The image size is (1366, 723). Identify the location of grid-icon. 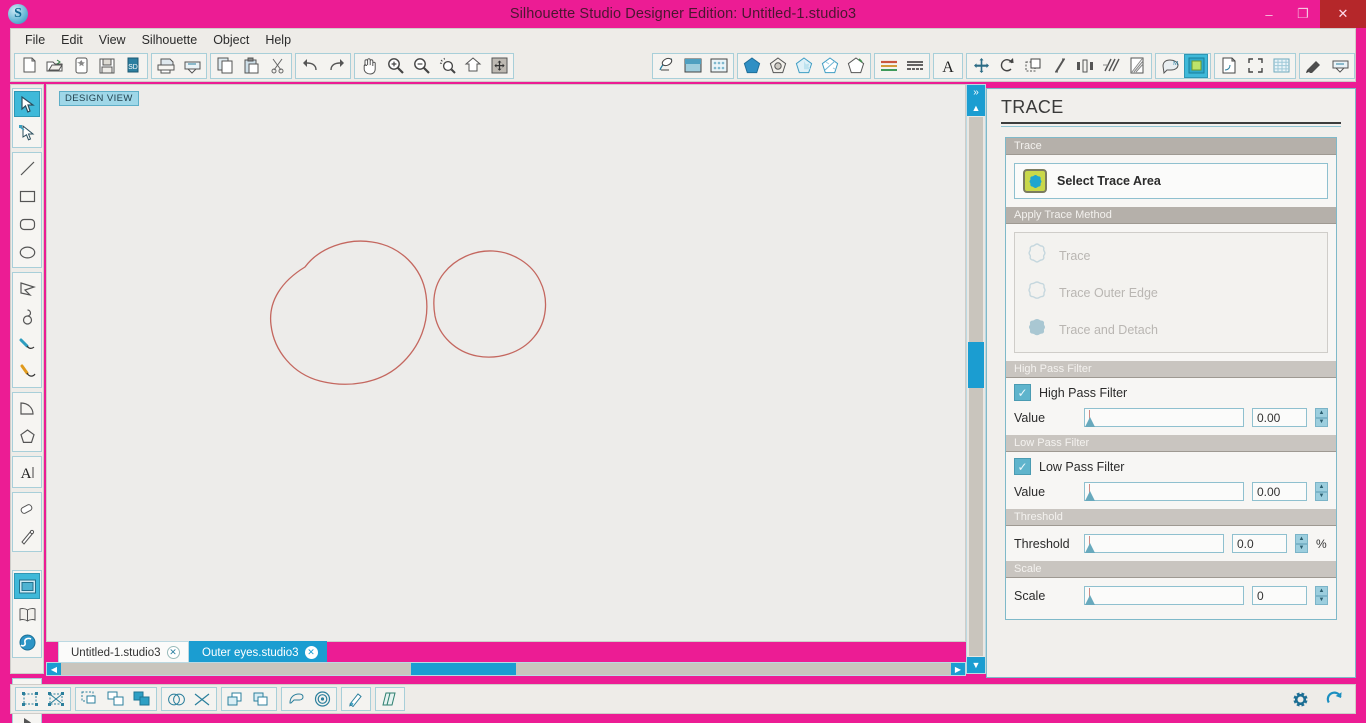
(1281, 66).